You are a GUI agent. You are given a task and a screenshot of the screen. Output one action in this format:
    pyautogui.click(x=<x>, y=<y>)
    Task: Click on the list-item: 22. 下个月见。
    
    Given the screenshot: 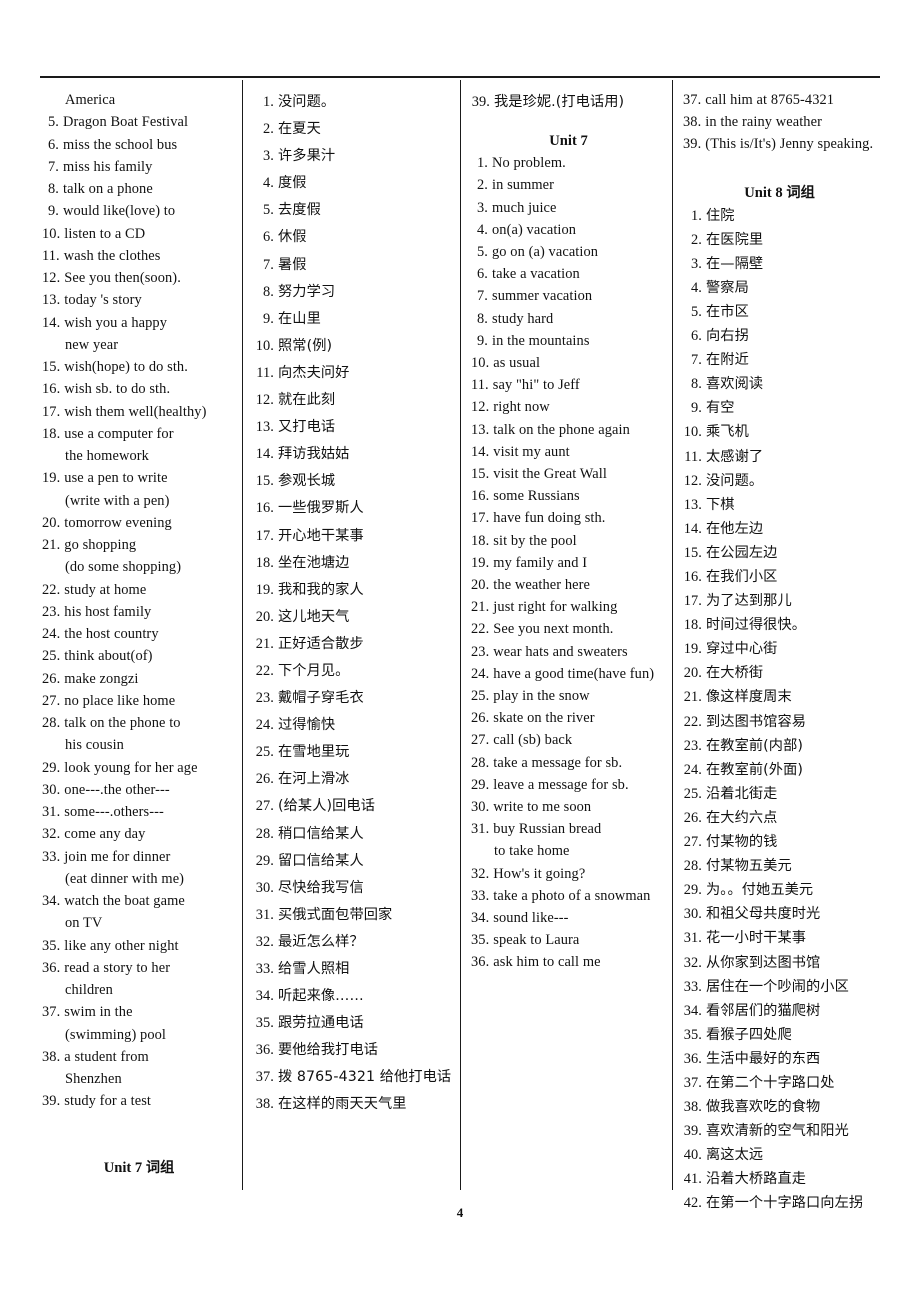 What is the action you would take?
    pyautogui.click(x=354, y=671)
    